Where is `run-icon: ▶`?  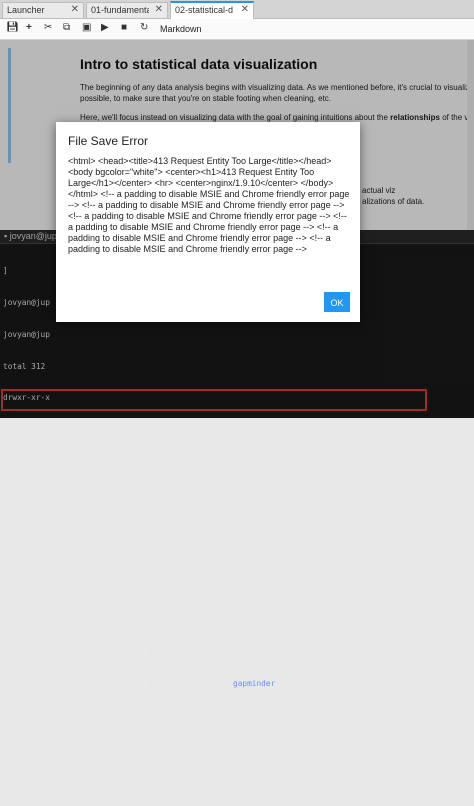
run-icon: ▶ is located at coordinates (105, 27).